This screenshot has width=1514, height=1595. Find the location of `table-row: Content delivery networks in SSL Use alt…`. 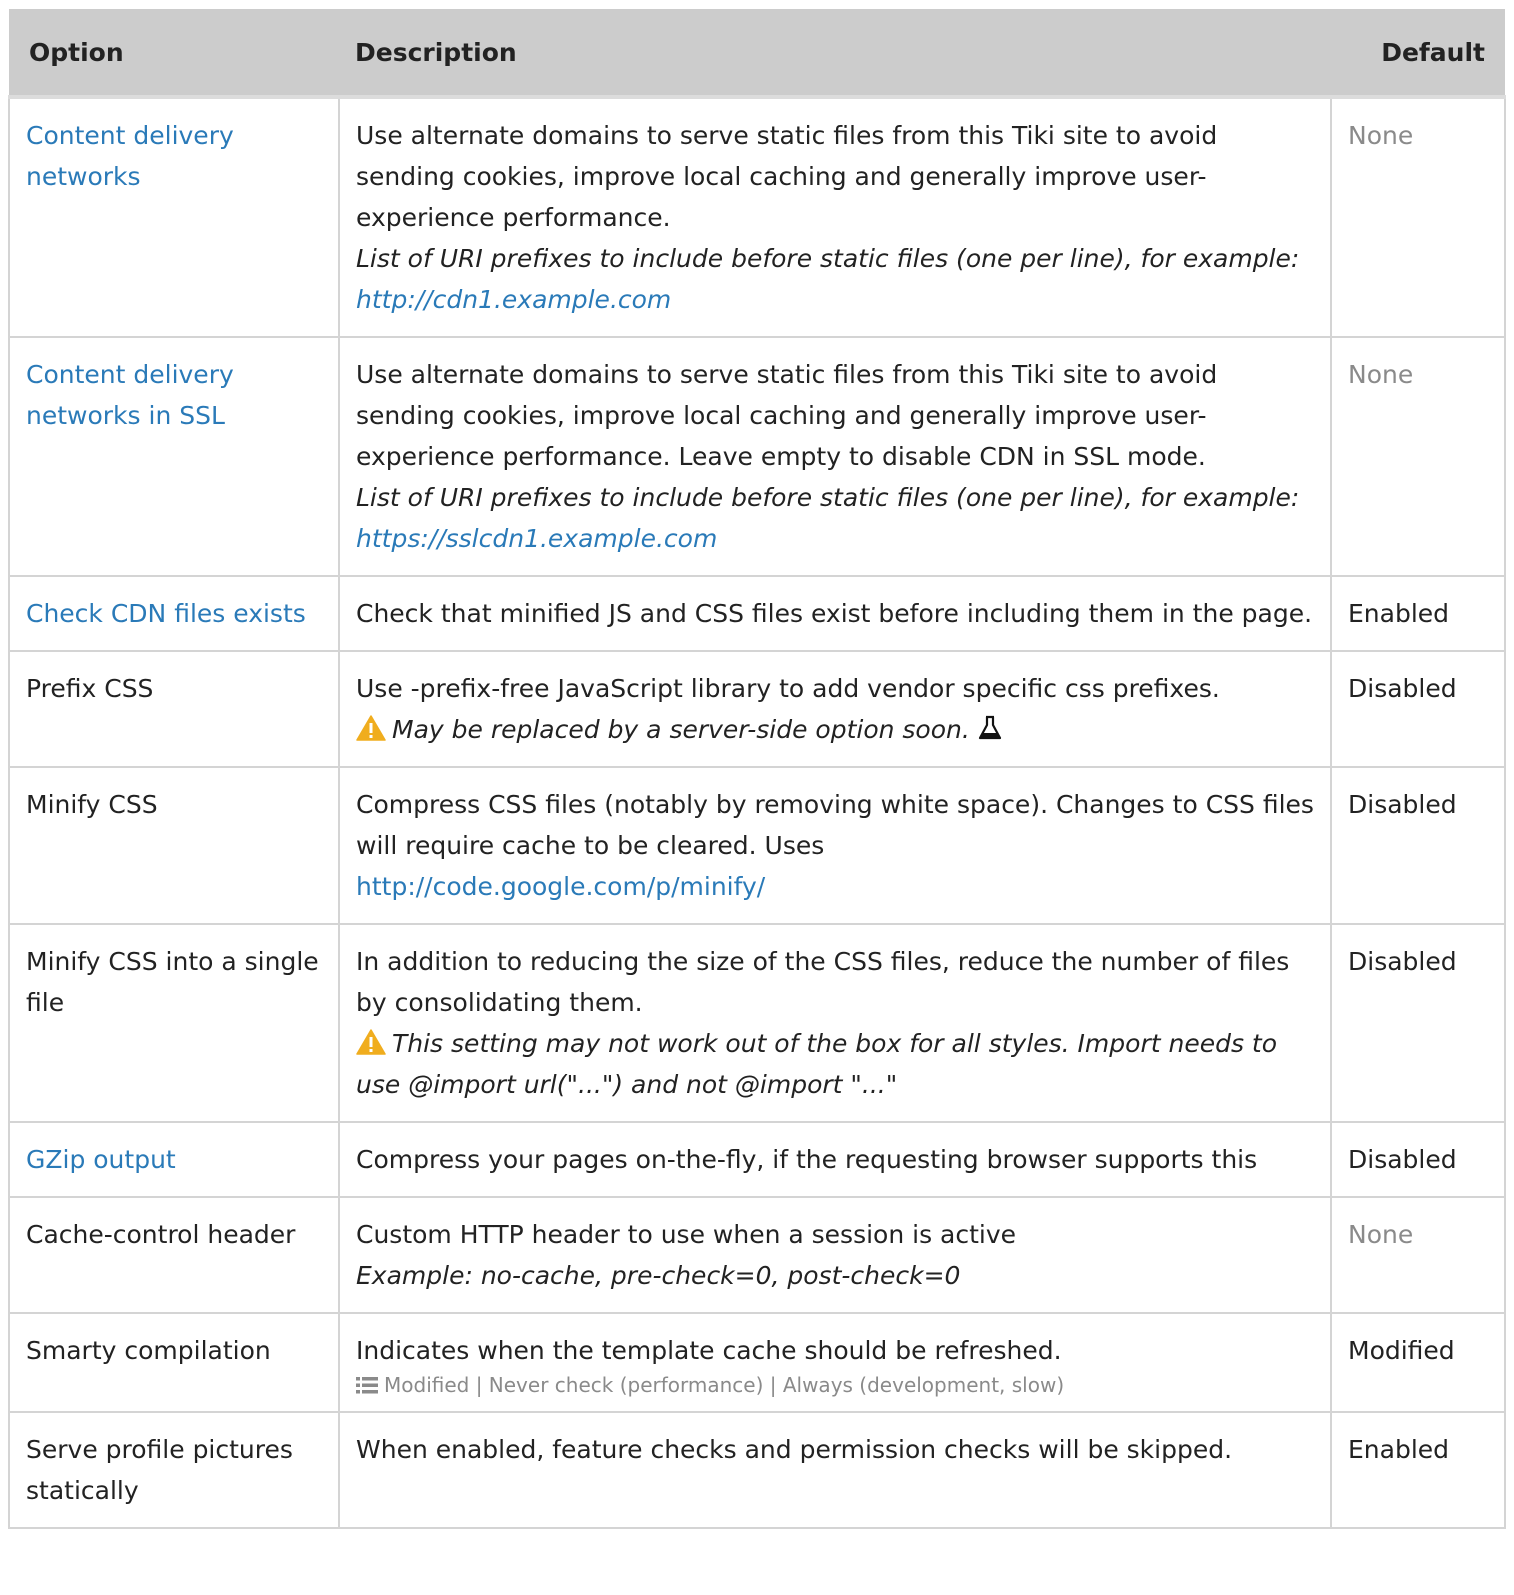

table-row: Content delivery networks in SSL Use alt… is located at coordinates (757, 457).